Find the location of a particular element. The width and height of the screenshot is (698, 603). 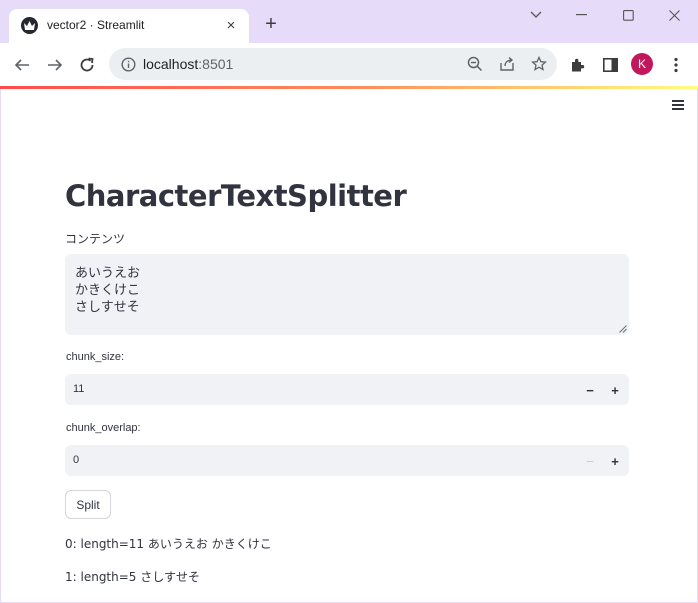

new-tab-button: + is located at coordinates (271, 24).